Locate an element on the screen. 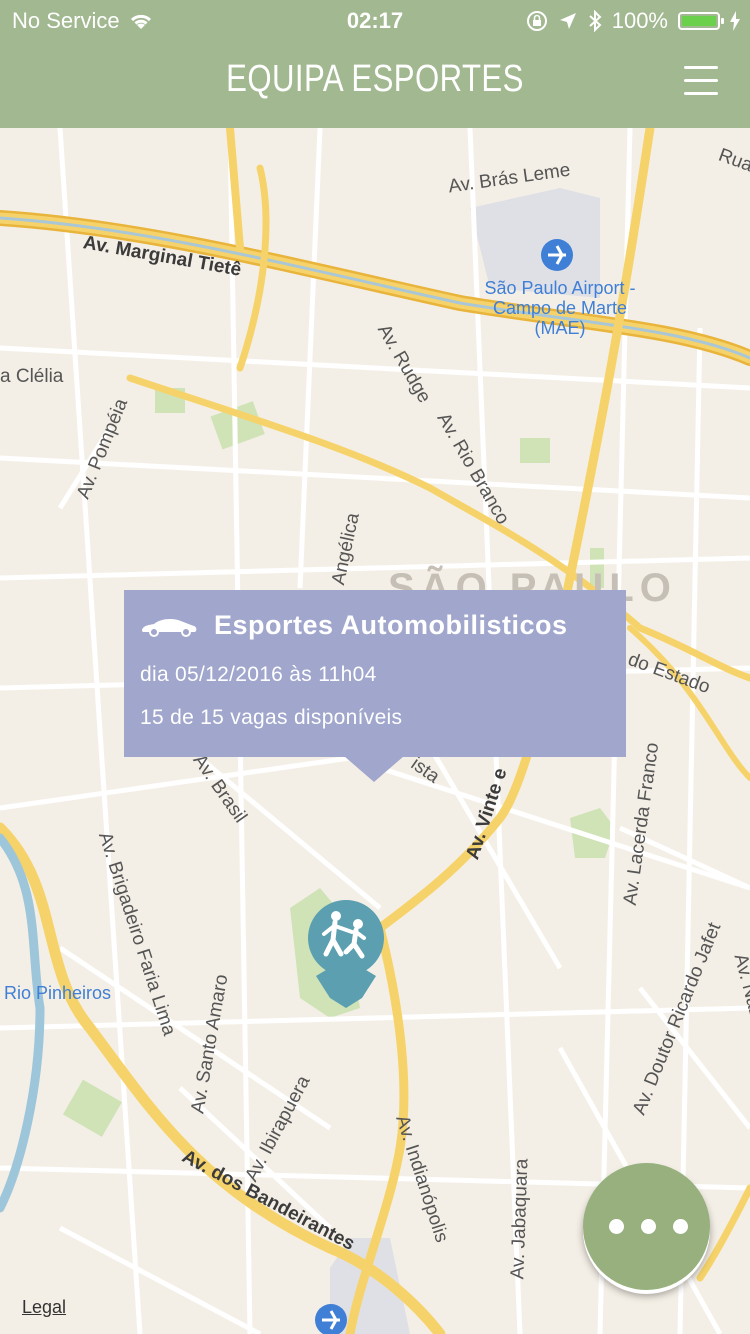 The image size is (750, 1334). callout-pointer is located at coordinates (374, 769).